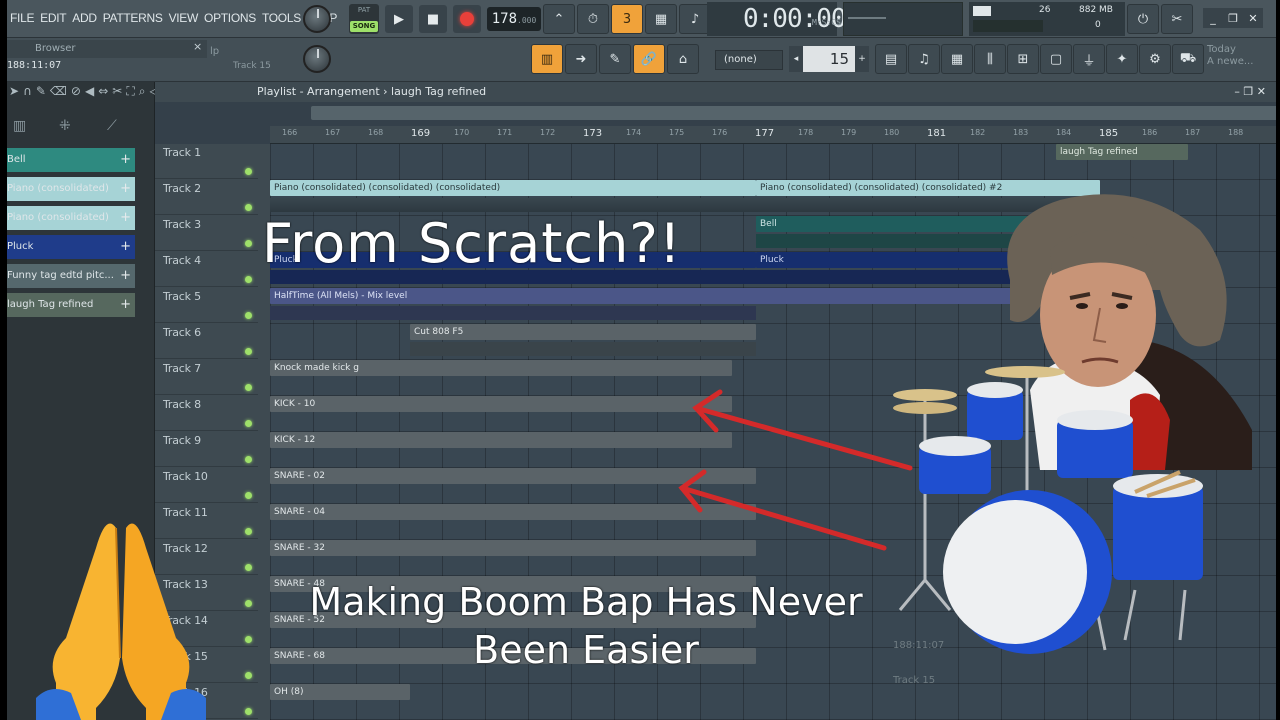 The width and height of the screenshot is (1280, 720). What do you see at coordinates (121, 621) in the screenshot?
I see `praying-hands-icon` at bounding box center [121, 621].